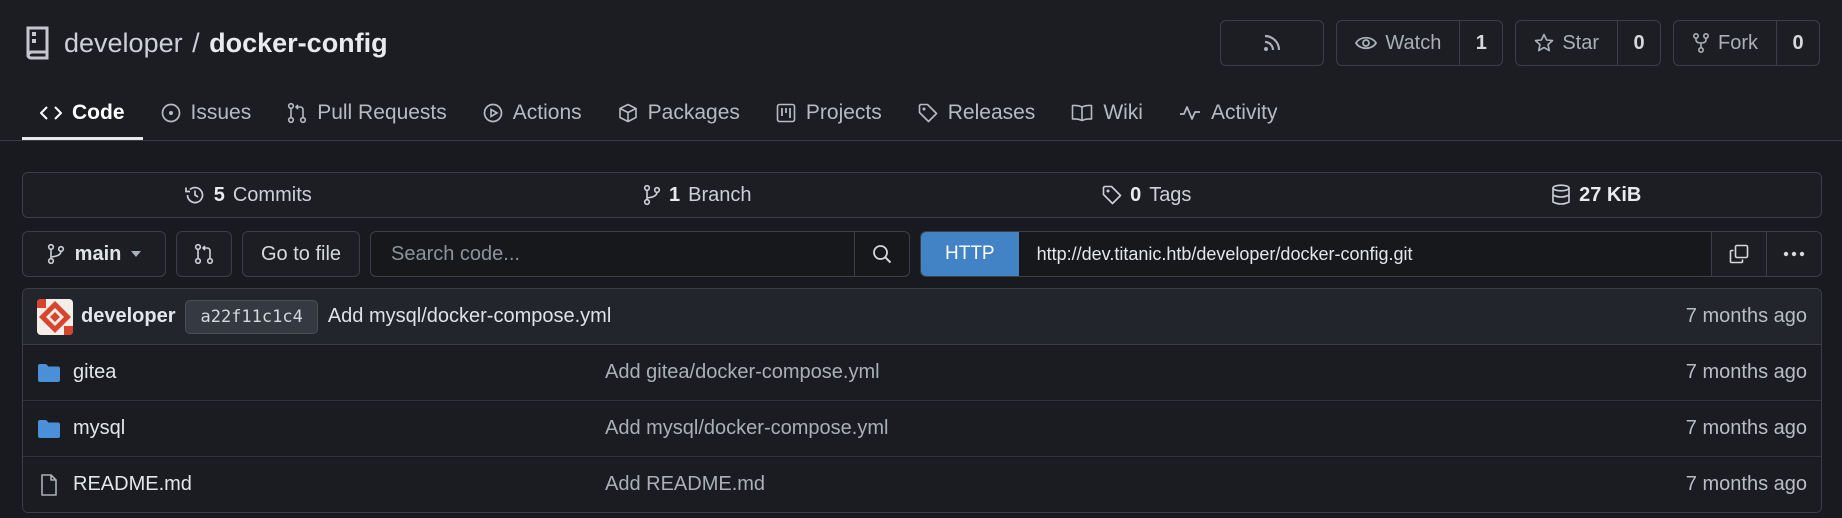  I want to click on clone-protocol-button: HTTP, so click(970, 254).